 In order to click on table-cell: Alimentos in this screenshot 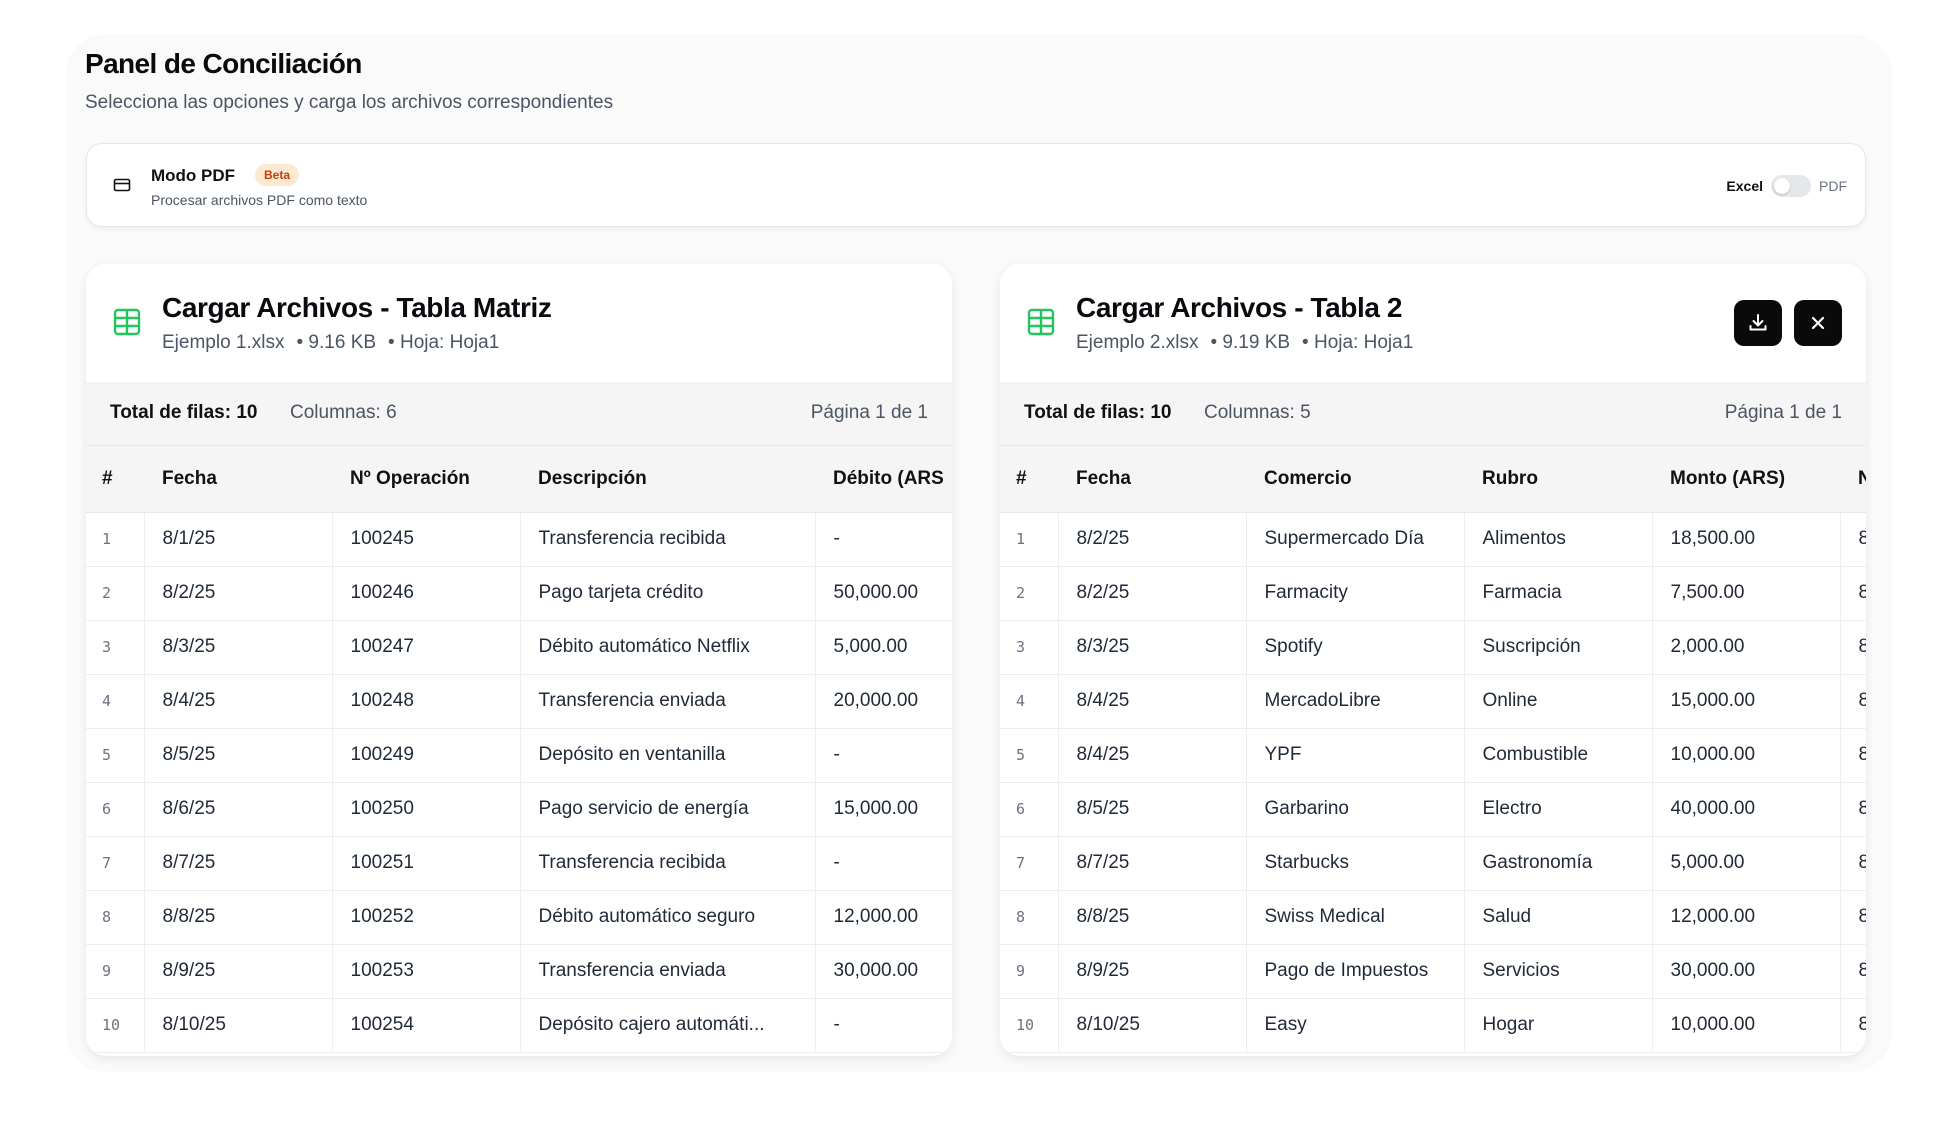, I will do `click(1558, 539)`.